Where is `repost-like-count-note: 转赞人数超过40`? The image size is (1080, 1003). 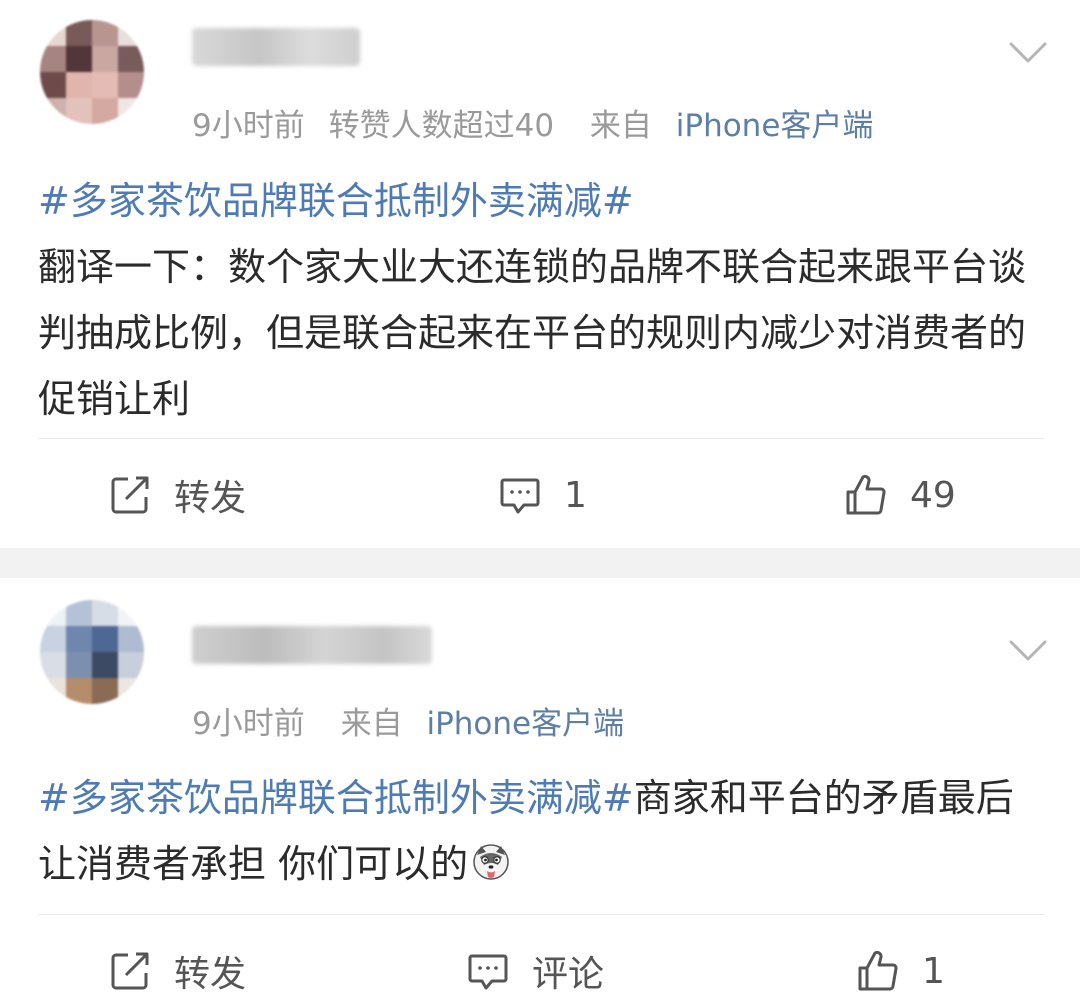
repost-like-count-note: 转赞人数超过40 is located at coordinates (441, 126).